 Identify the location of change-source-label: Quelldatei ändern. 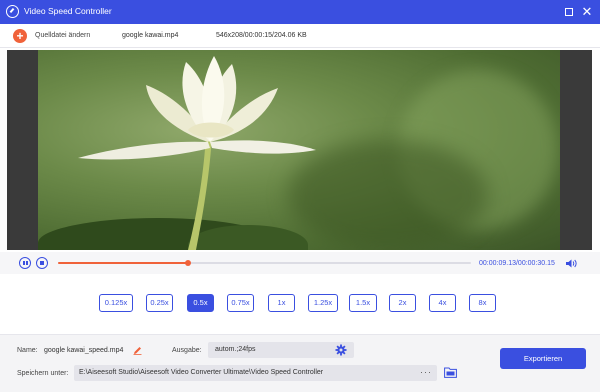
(62, 35).